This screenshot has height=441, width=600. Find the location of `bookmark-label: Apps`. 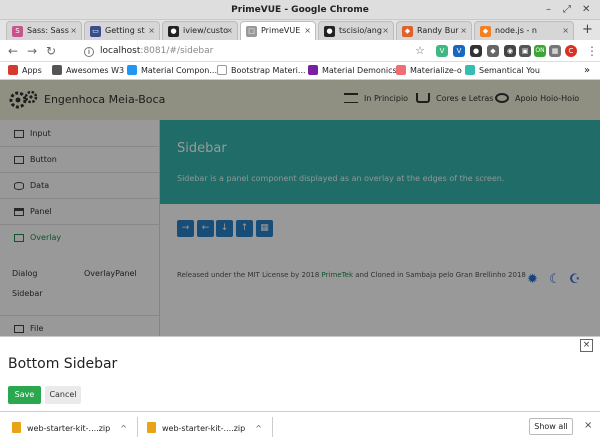

bookmark-label: Apps is located at coordinates (32, 70).